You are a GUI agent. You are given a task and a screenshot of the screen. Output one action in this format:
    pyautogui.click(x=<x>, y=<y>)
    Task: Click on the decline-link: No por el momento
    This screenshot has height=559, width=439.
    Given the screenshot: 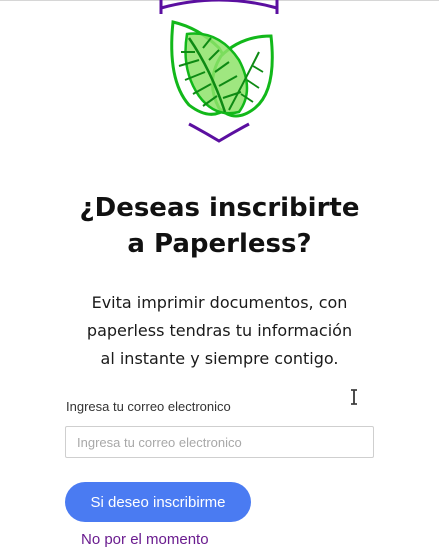 What is the action you would take?
    pyautogui.click(x=145, y=539)
    